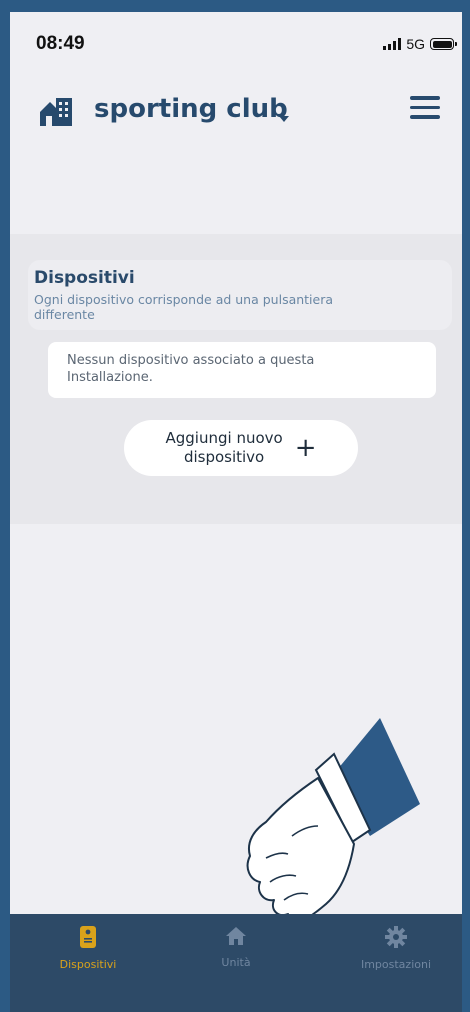  I want to click on nav-label-unita: Unità, so click(236, 962).